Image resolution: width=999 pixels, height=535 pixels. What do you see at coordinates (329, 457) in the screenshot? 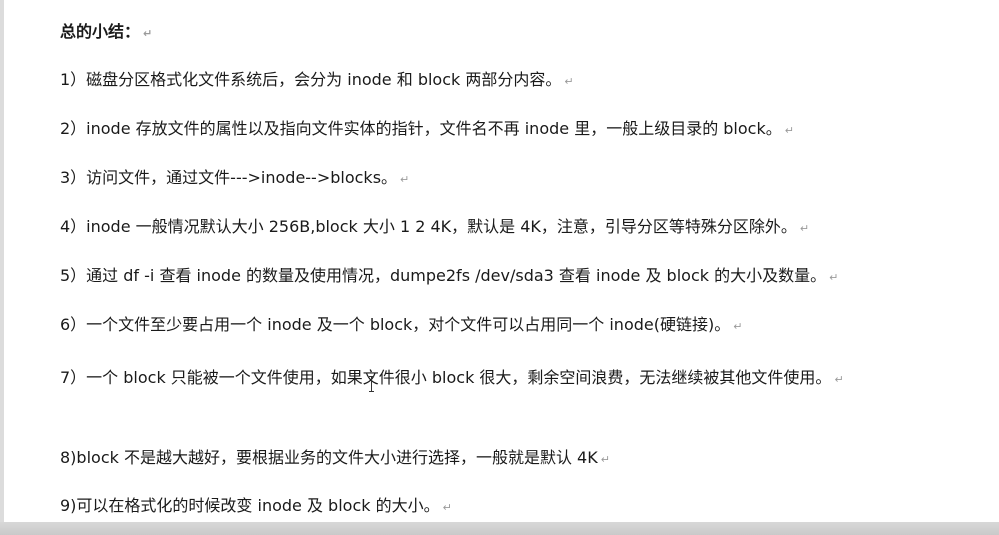
I see `summary-item-8-text: 8)block 不是越大越好，要根据业务的文件大小进行选择，一般就是默认 4K` at bounding box center [329, 457].